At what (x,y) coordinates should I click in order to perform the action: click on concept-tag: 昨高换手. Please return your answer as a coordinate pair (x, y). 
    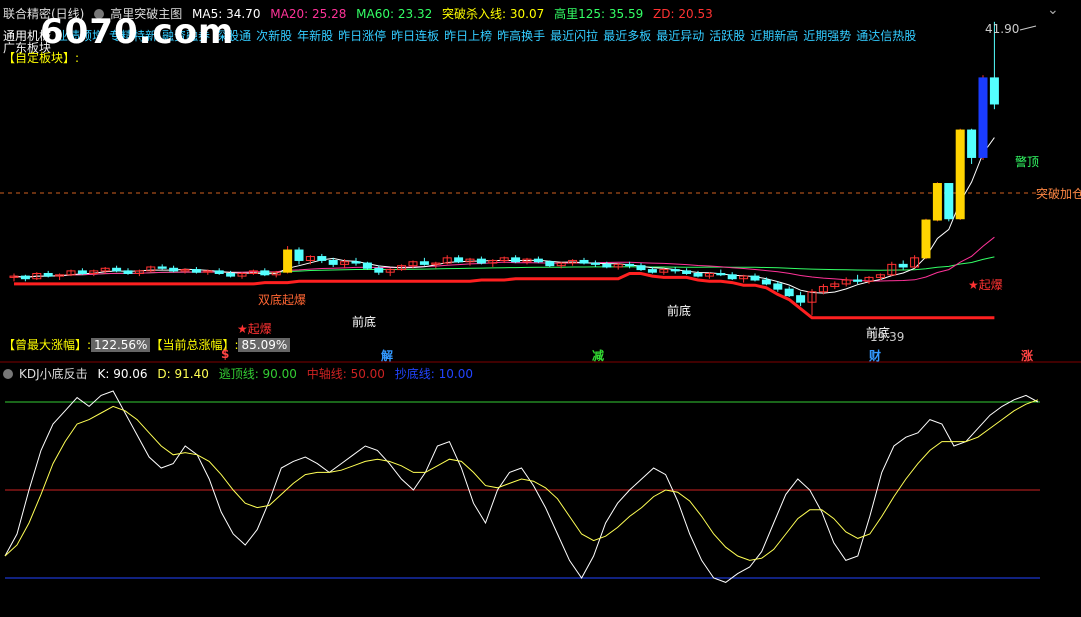
    Looking at the image, I should click on (521, 36).